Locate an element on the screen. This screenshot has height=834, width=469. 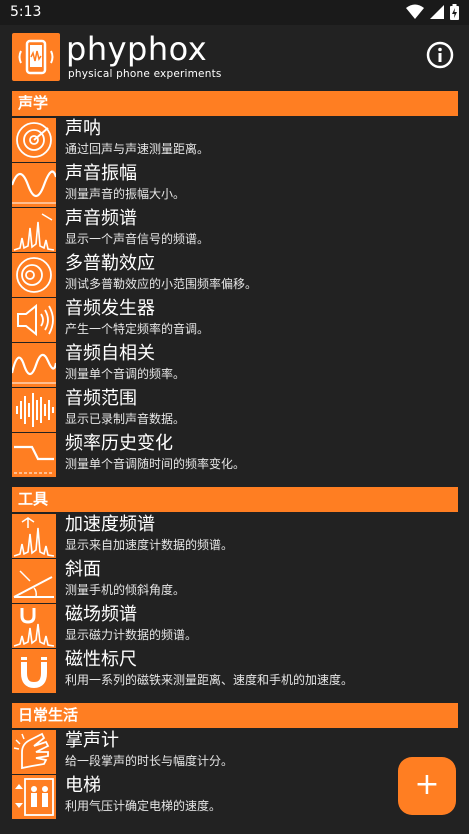
experiment-title: 加速度频谱 is located at coordinates (110, 524).